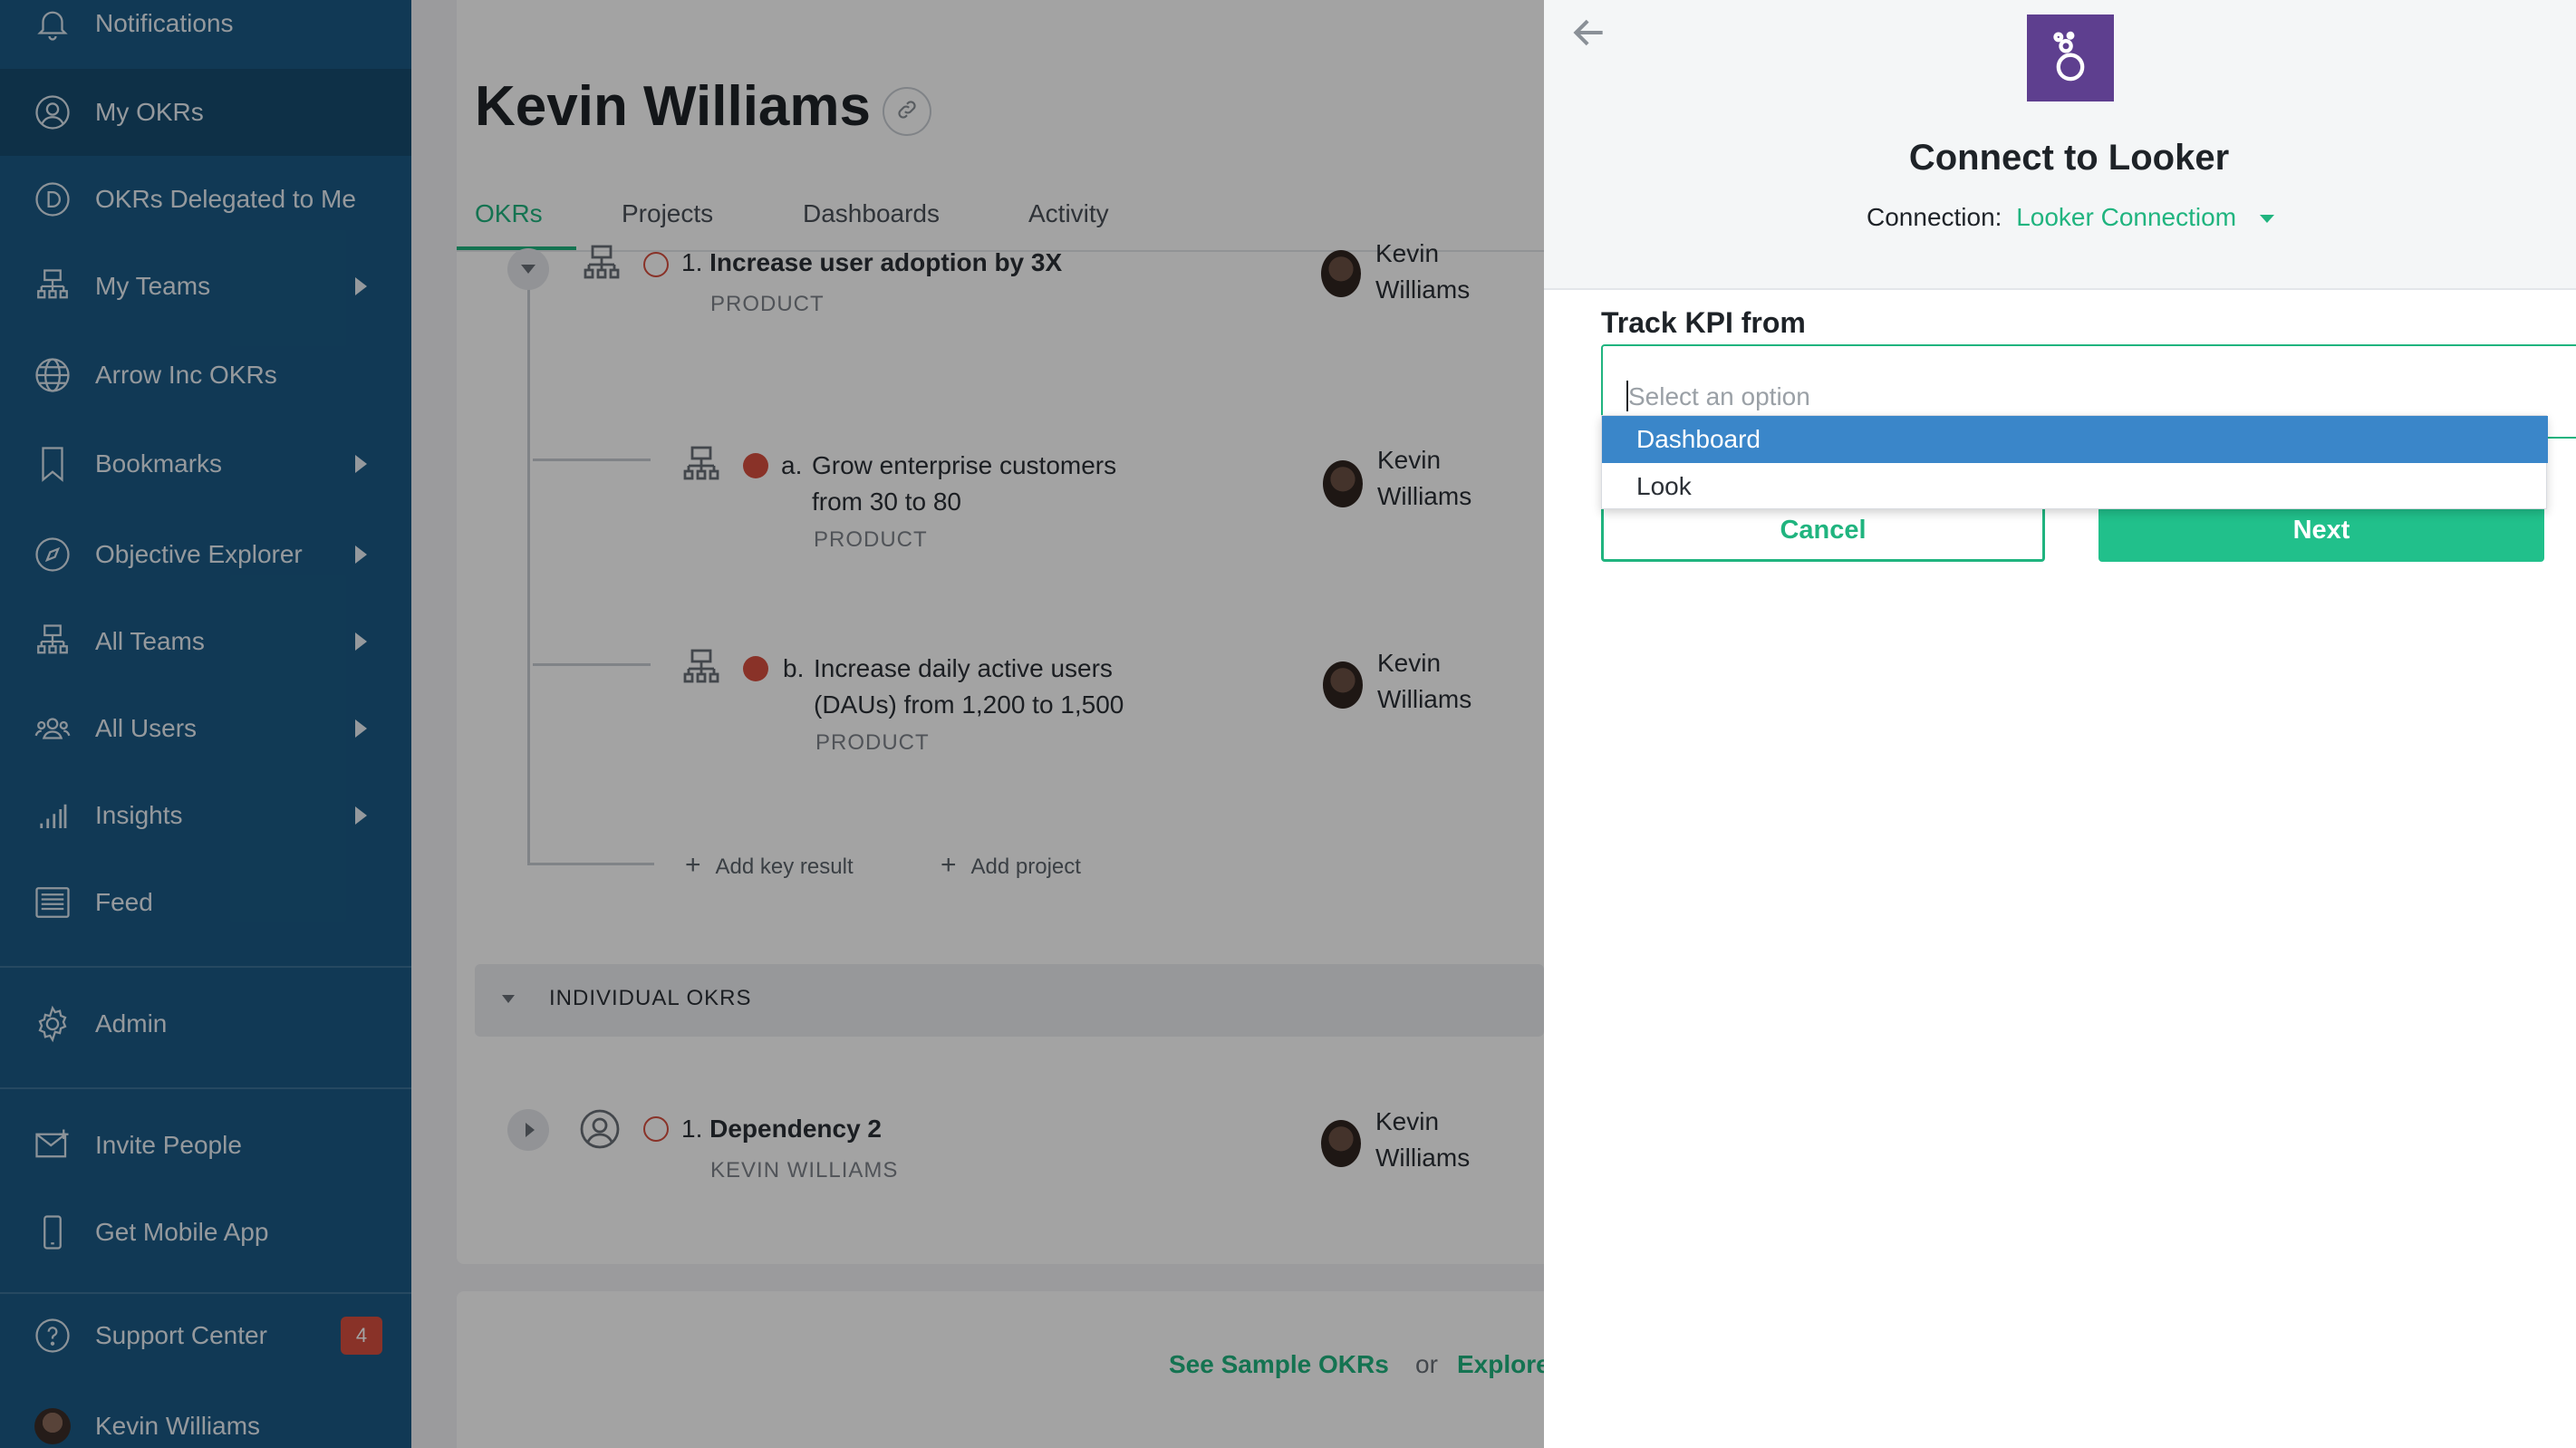 Image resolution: width=2576 pixels, height=1448 pixels. Describe the element at coordinates (2126, 217) in the screenshot. I see `connection-value: Looker Connectiom` at that location.